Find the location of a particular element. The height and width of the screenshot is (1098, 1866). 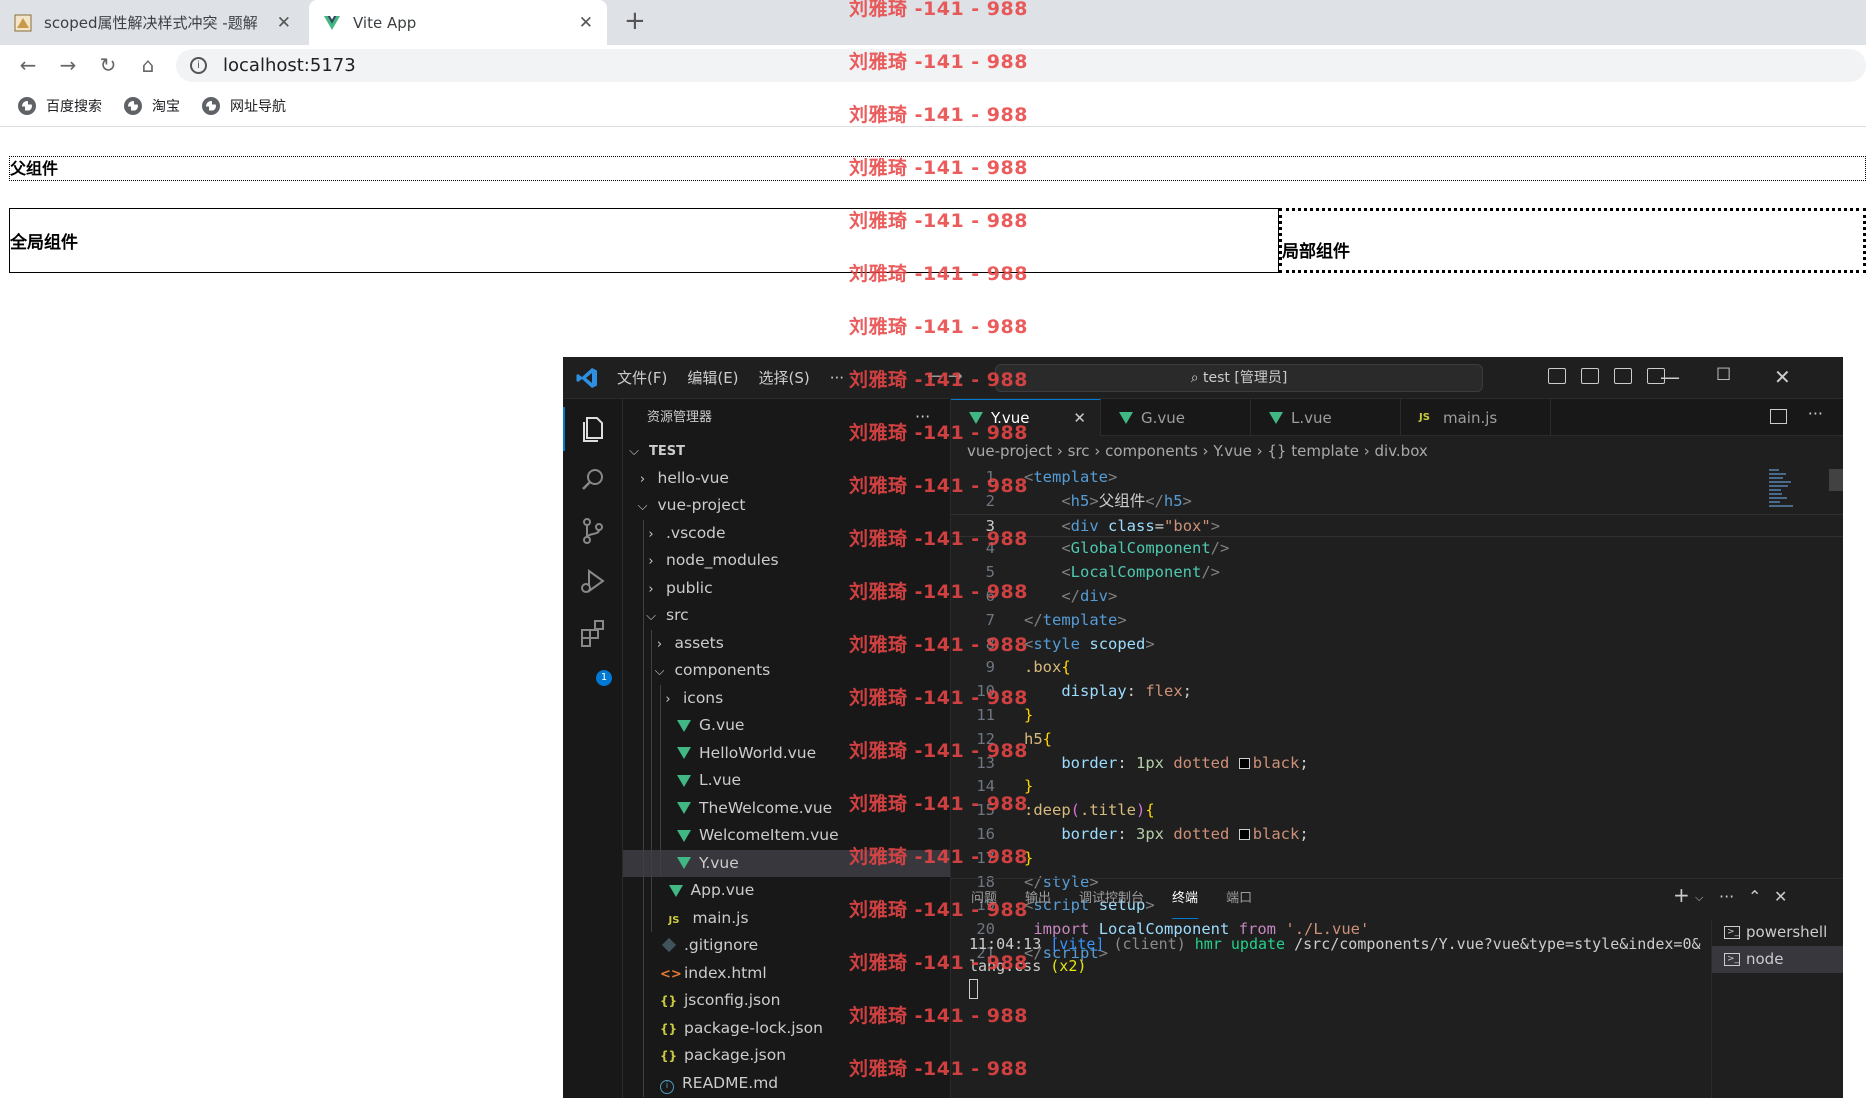

maximize-panel-icon: ⌃ is located at coordinates (1754, 896).